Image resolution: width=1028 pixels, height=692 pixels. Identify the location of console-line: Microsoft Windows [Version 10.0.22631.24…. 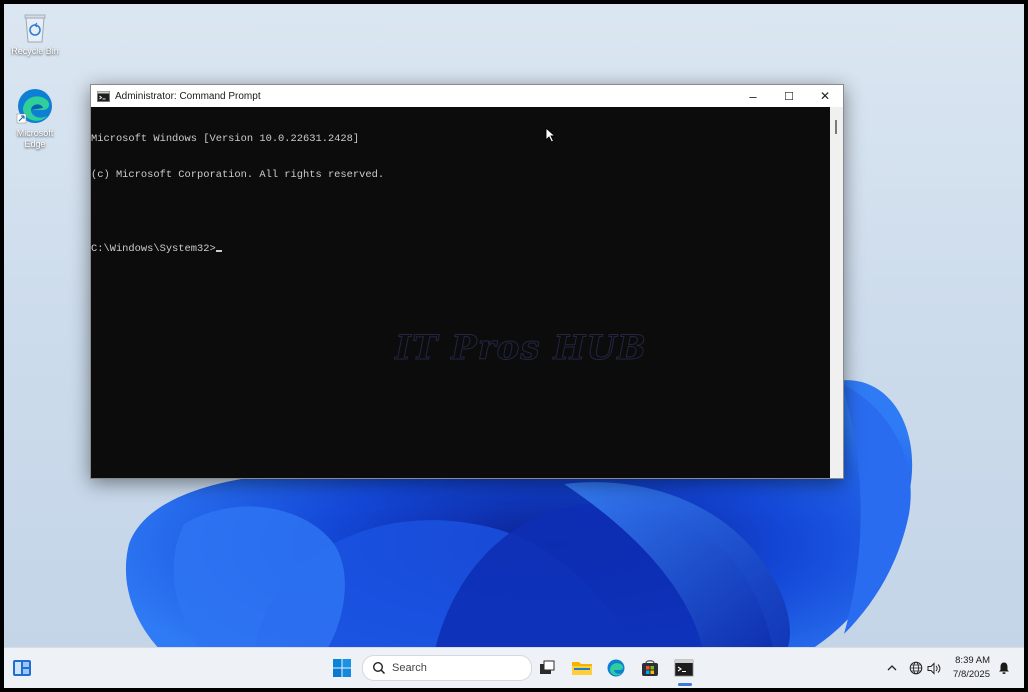
(225, 138).